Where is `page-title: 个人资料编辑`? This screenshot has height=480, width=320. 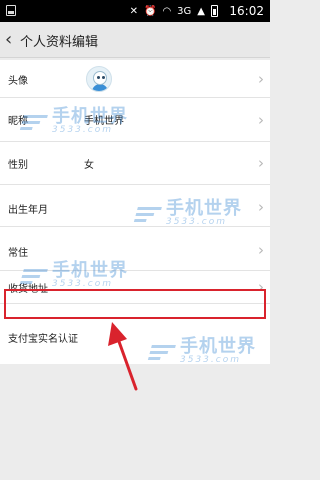
page-title: 个人资料编辑 is located at coordinates (59, 42).